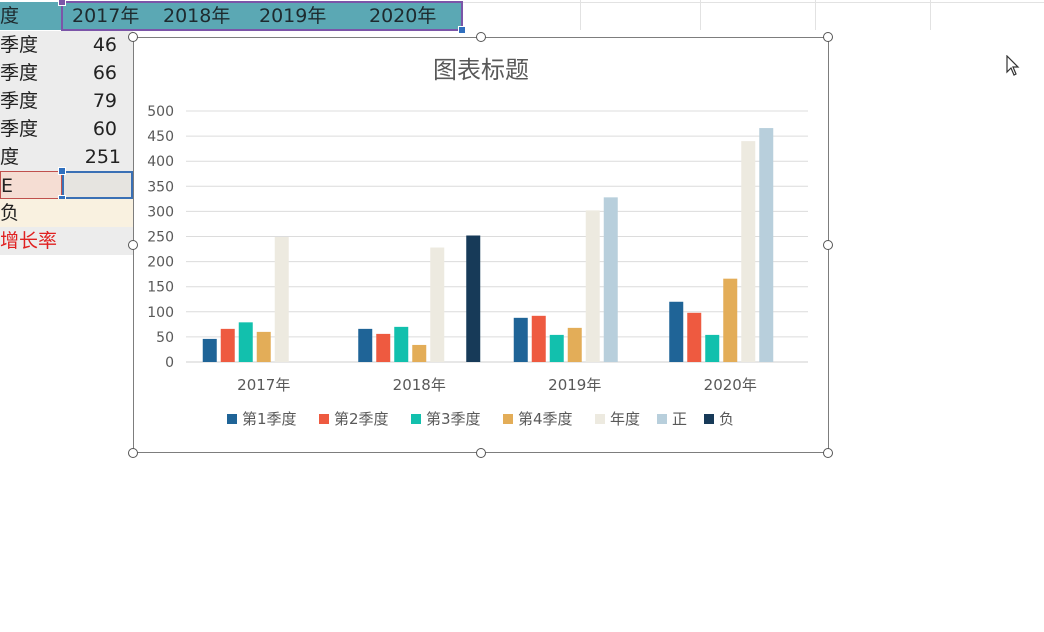 The height and width of the screenshot is (632, 1044). I want to click on row-label-text: 度, so click(10, 157).